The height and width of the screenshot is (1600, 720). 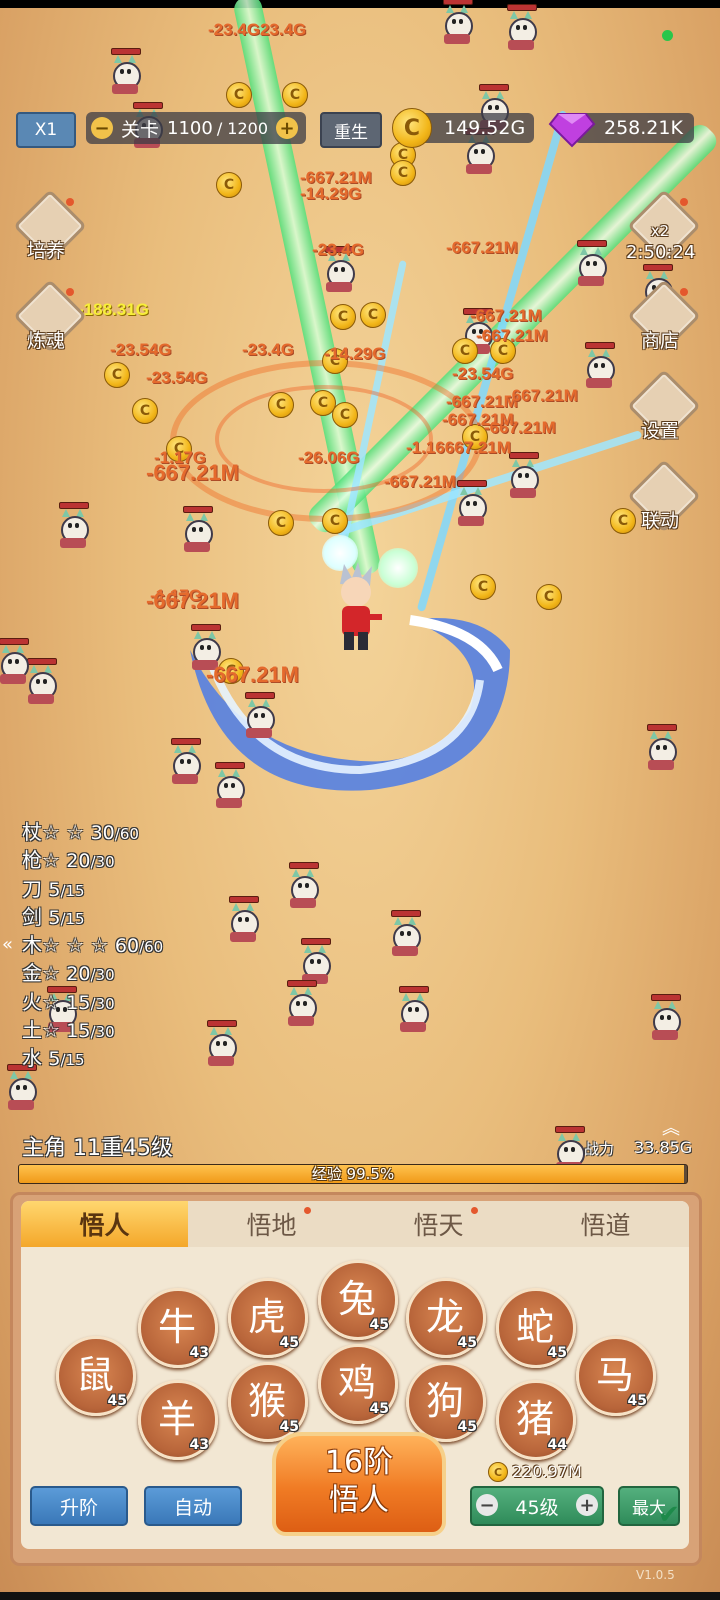 What do you see at coordinates (351, 130) in the screenshot?
I see `rebirth-button: 重生` at bounding box center [351, 130].